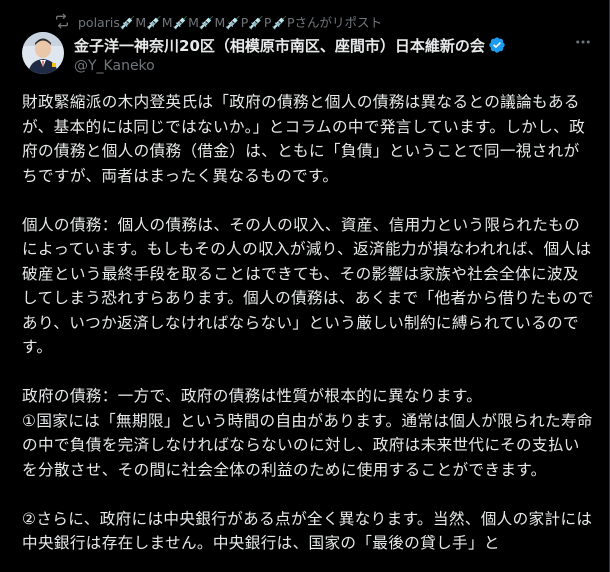  What do you see at coordinates (114, 66) in the screenshot?
I see `author-handle: @Y_Kaneko` at bounding box center [114, 66].